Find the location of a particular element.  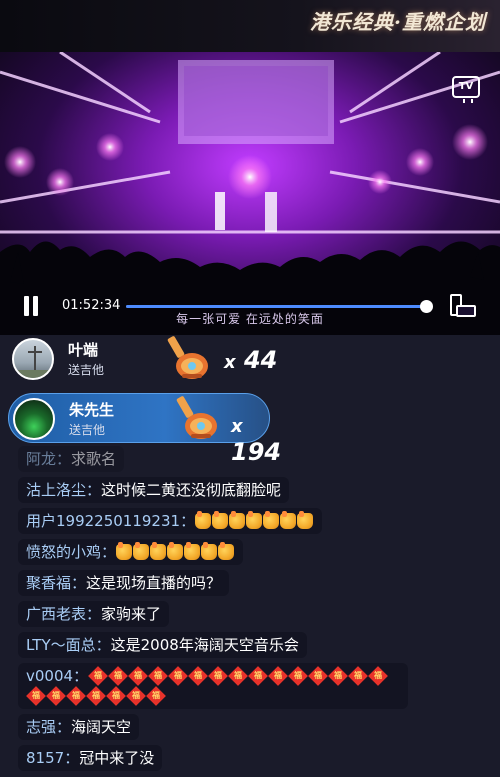

comment-username: 愤怒的小鸡 is located at coordinates (63, 552).